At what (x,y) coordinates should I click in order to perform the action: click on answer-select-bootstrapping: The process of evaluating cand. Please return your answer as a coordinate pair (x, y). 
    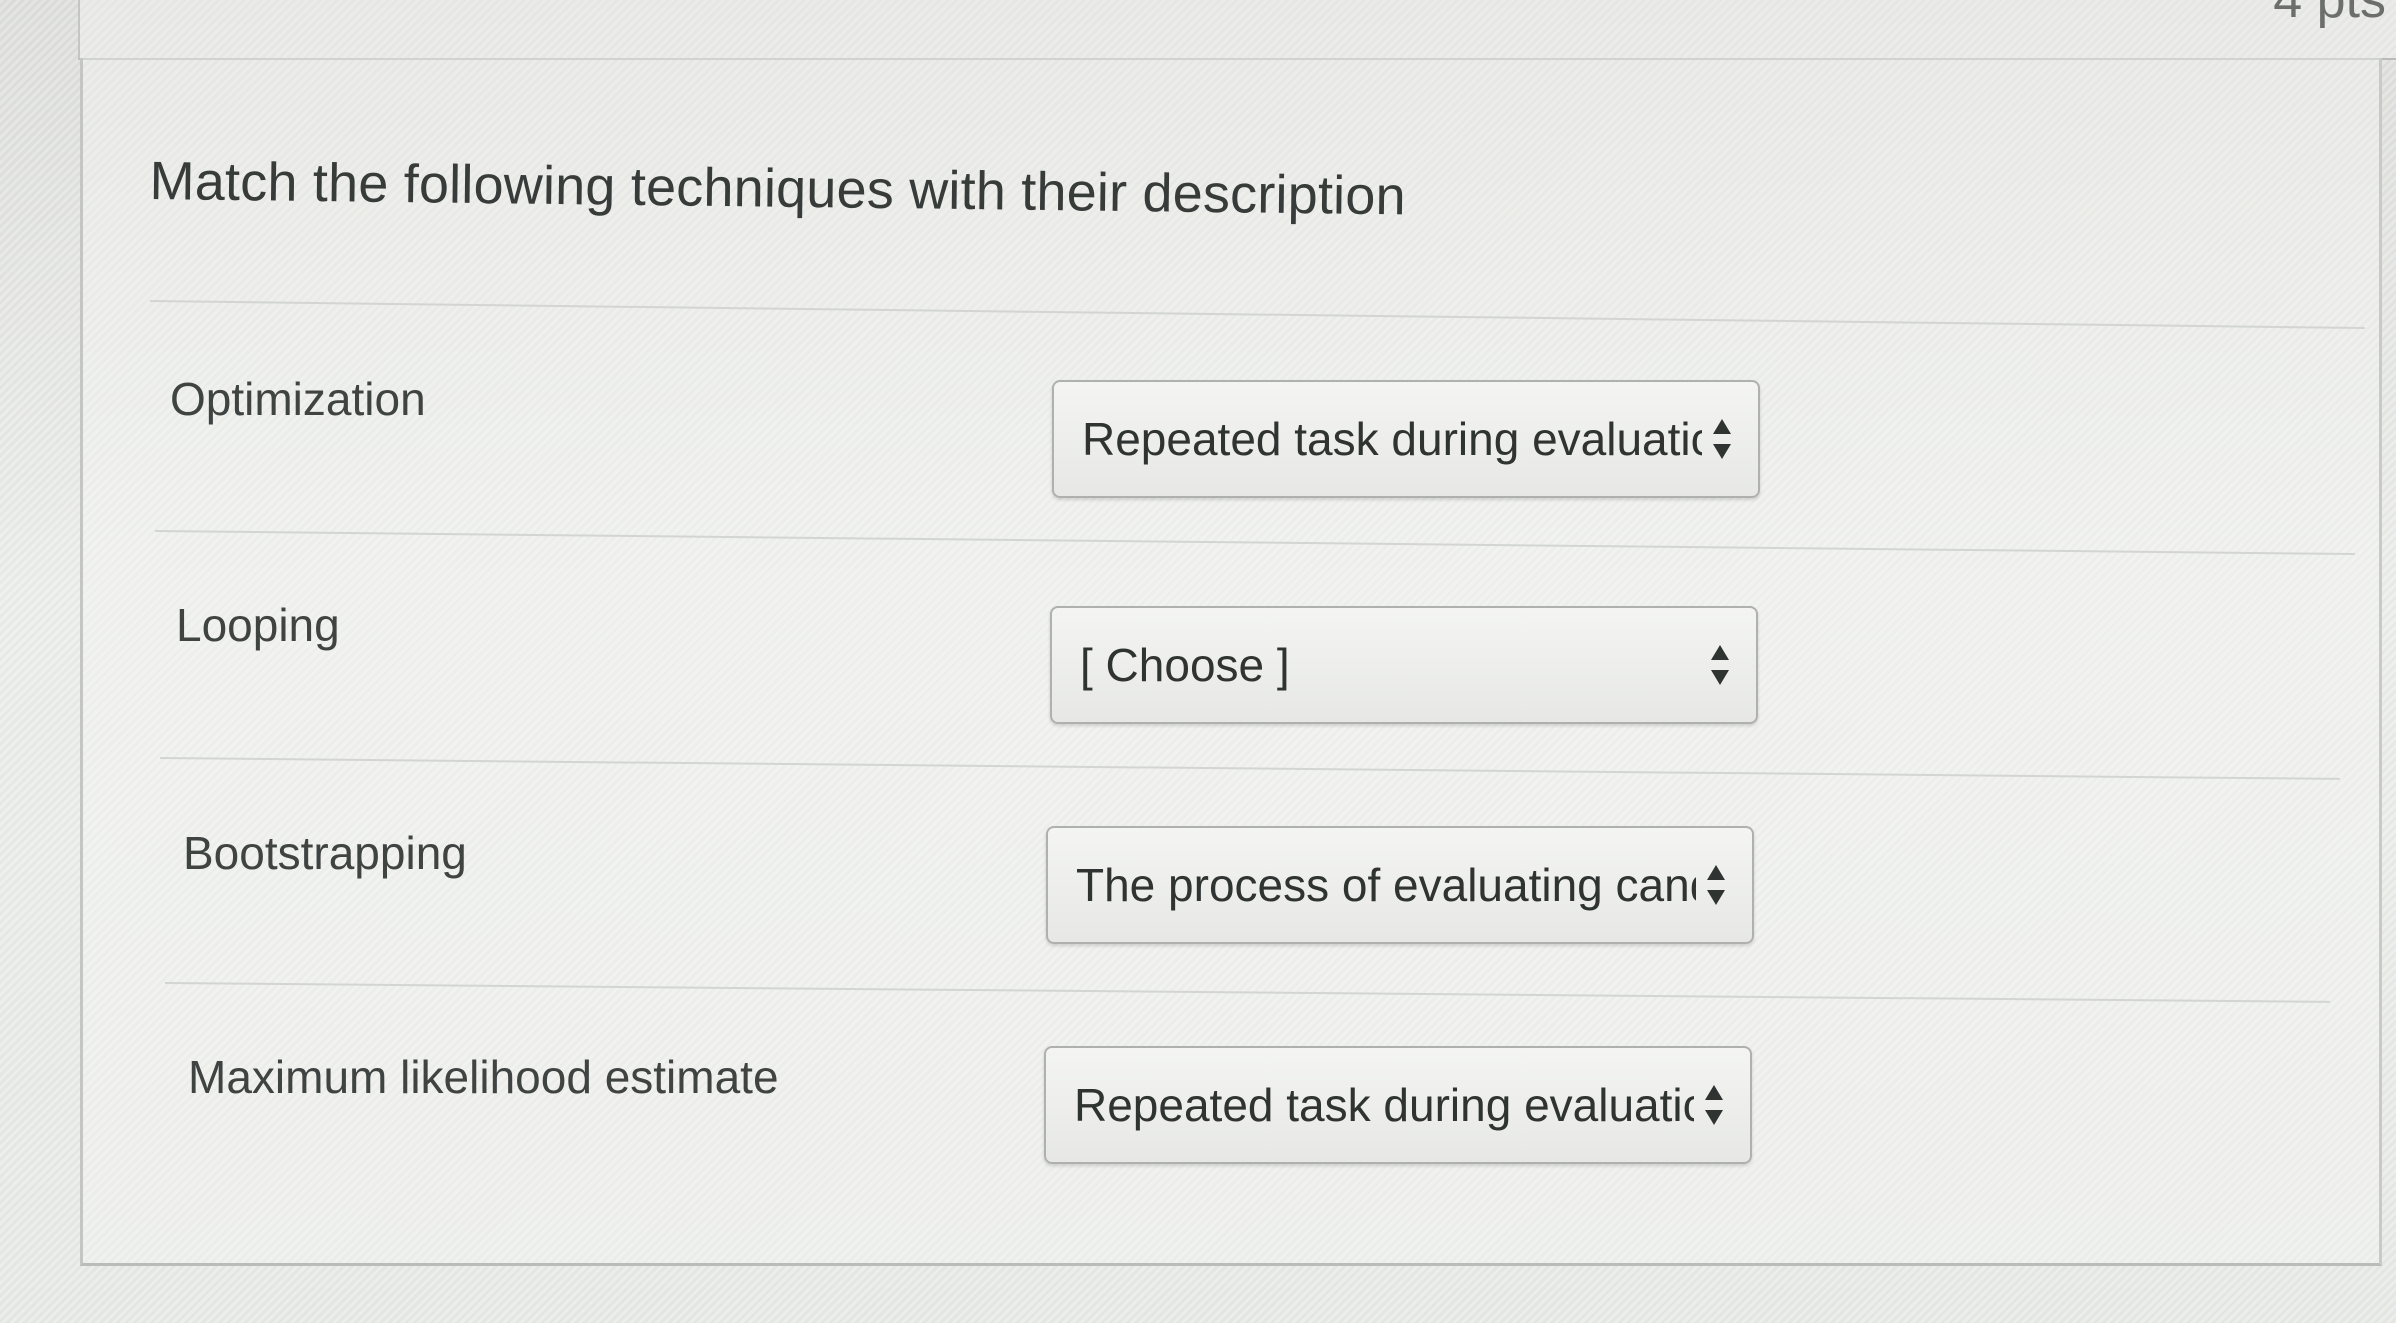
    Looking at the image, I should click on (1400, 885).